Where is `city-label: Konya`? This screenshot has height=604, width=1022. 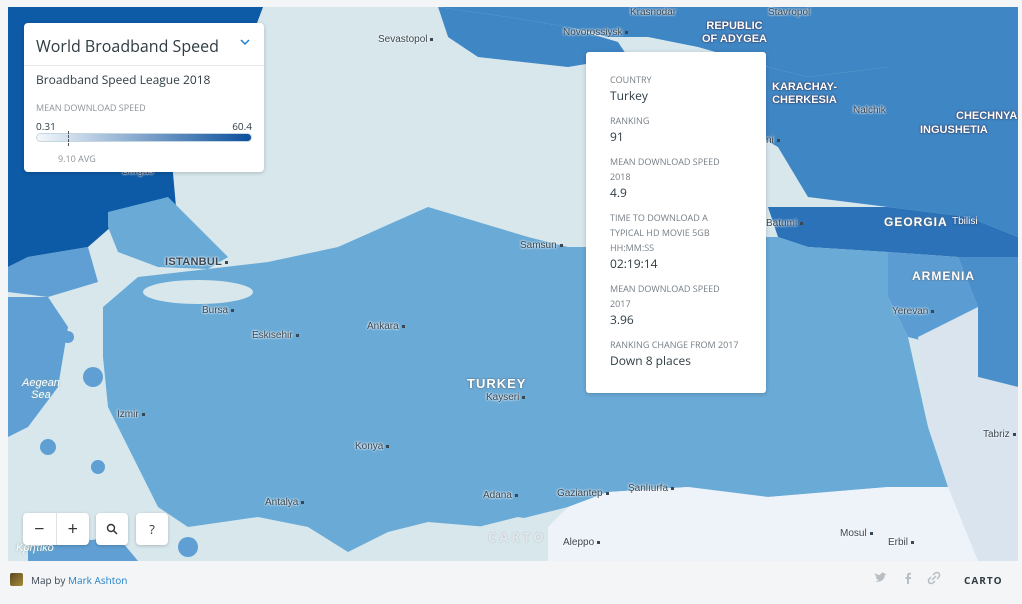 city-label: Konya is located at coordinates (372, 446).